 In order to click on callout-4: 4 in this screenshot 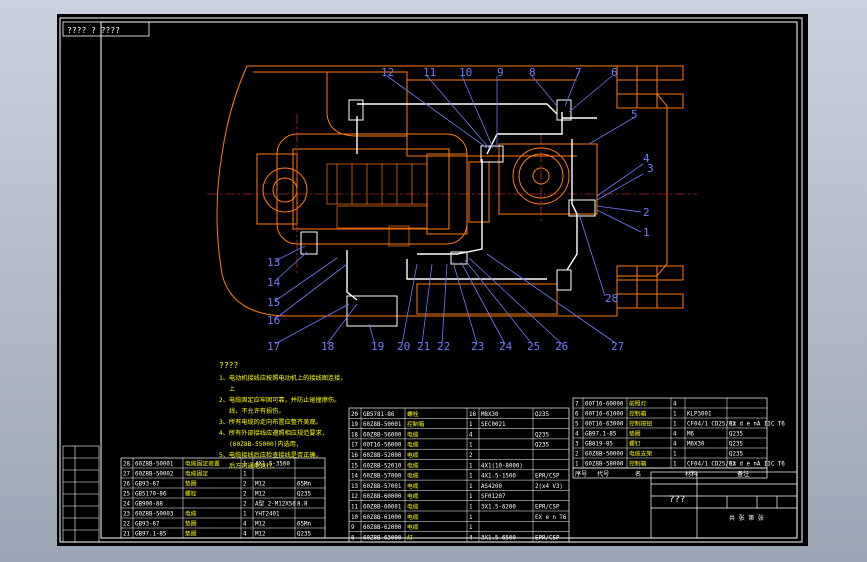, I will do `click(646, 158)`.